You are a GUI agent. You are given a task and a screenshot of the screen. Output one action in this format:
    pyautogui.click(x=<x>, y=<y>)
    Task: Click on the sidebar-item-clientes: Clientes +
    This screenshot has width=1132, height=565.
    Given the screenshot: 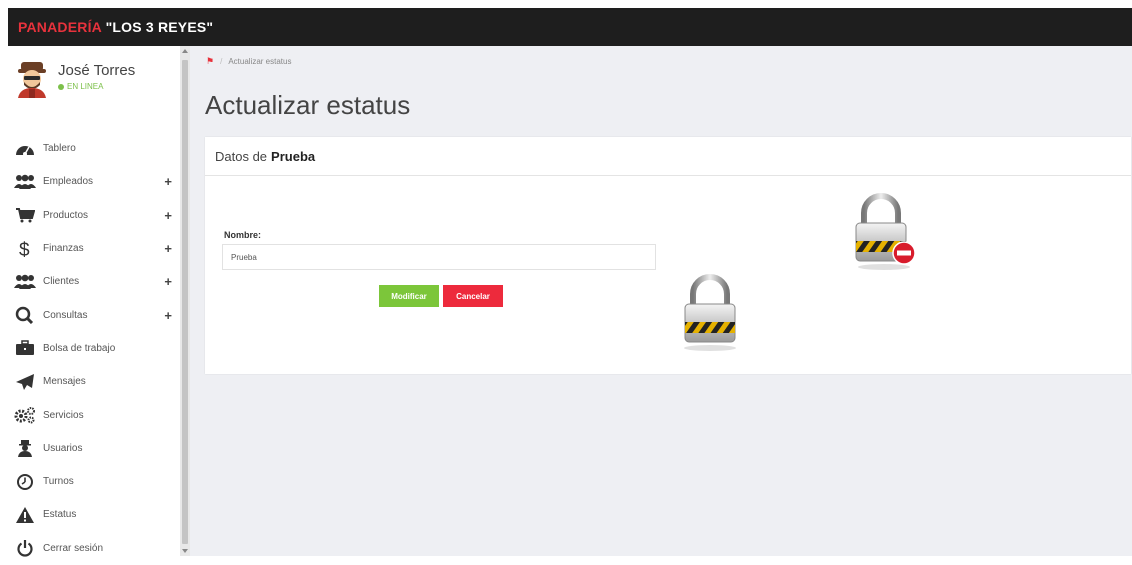 What is the action you would take?
    pyautogui.click(x=94, y=281)
    